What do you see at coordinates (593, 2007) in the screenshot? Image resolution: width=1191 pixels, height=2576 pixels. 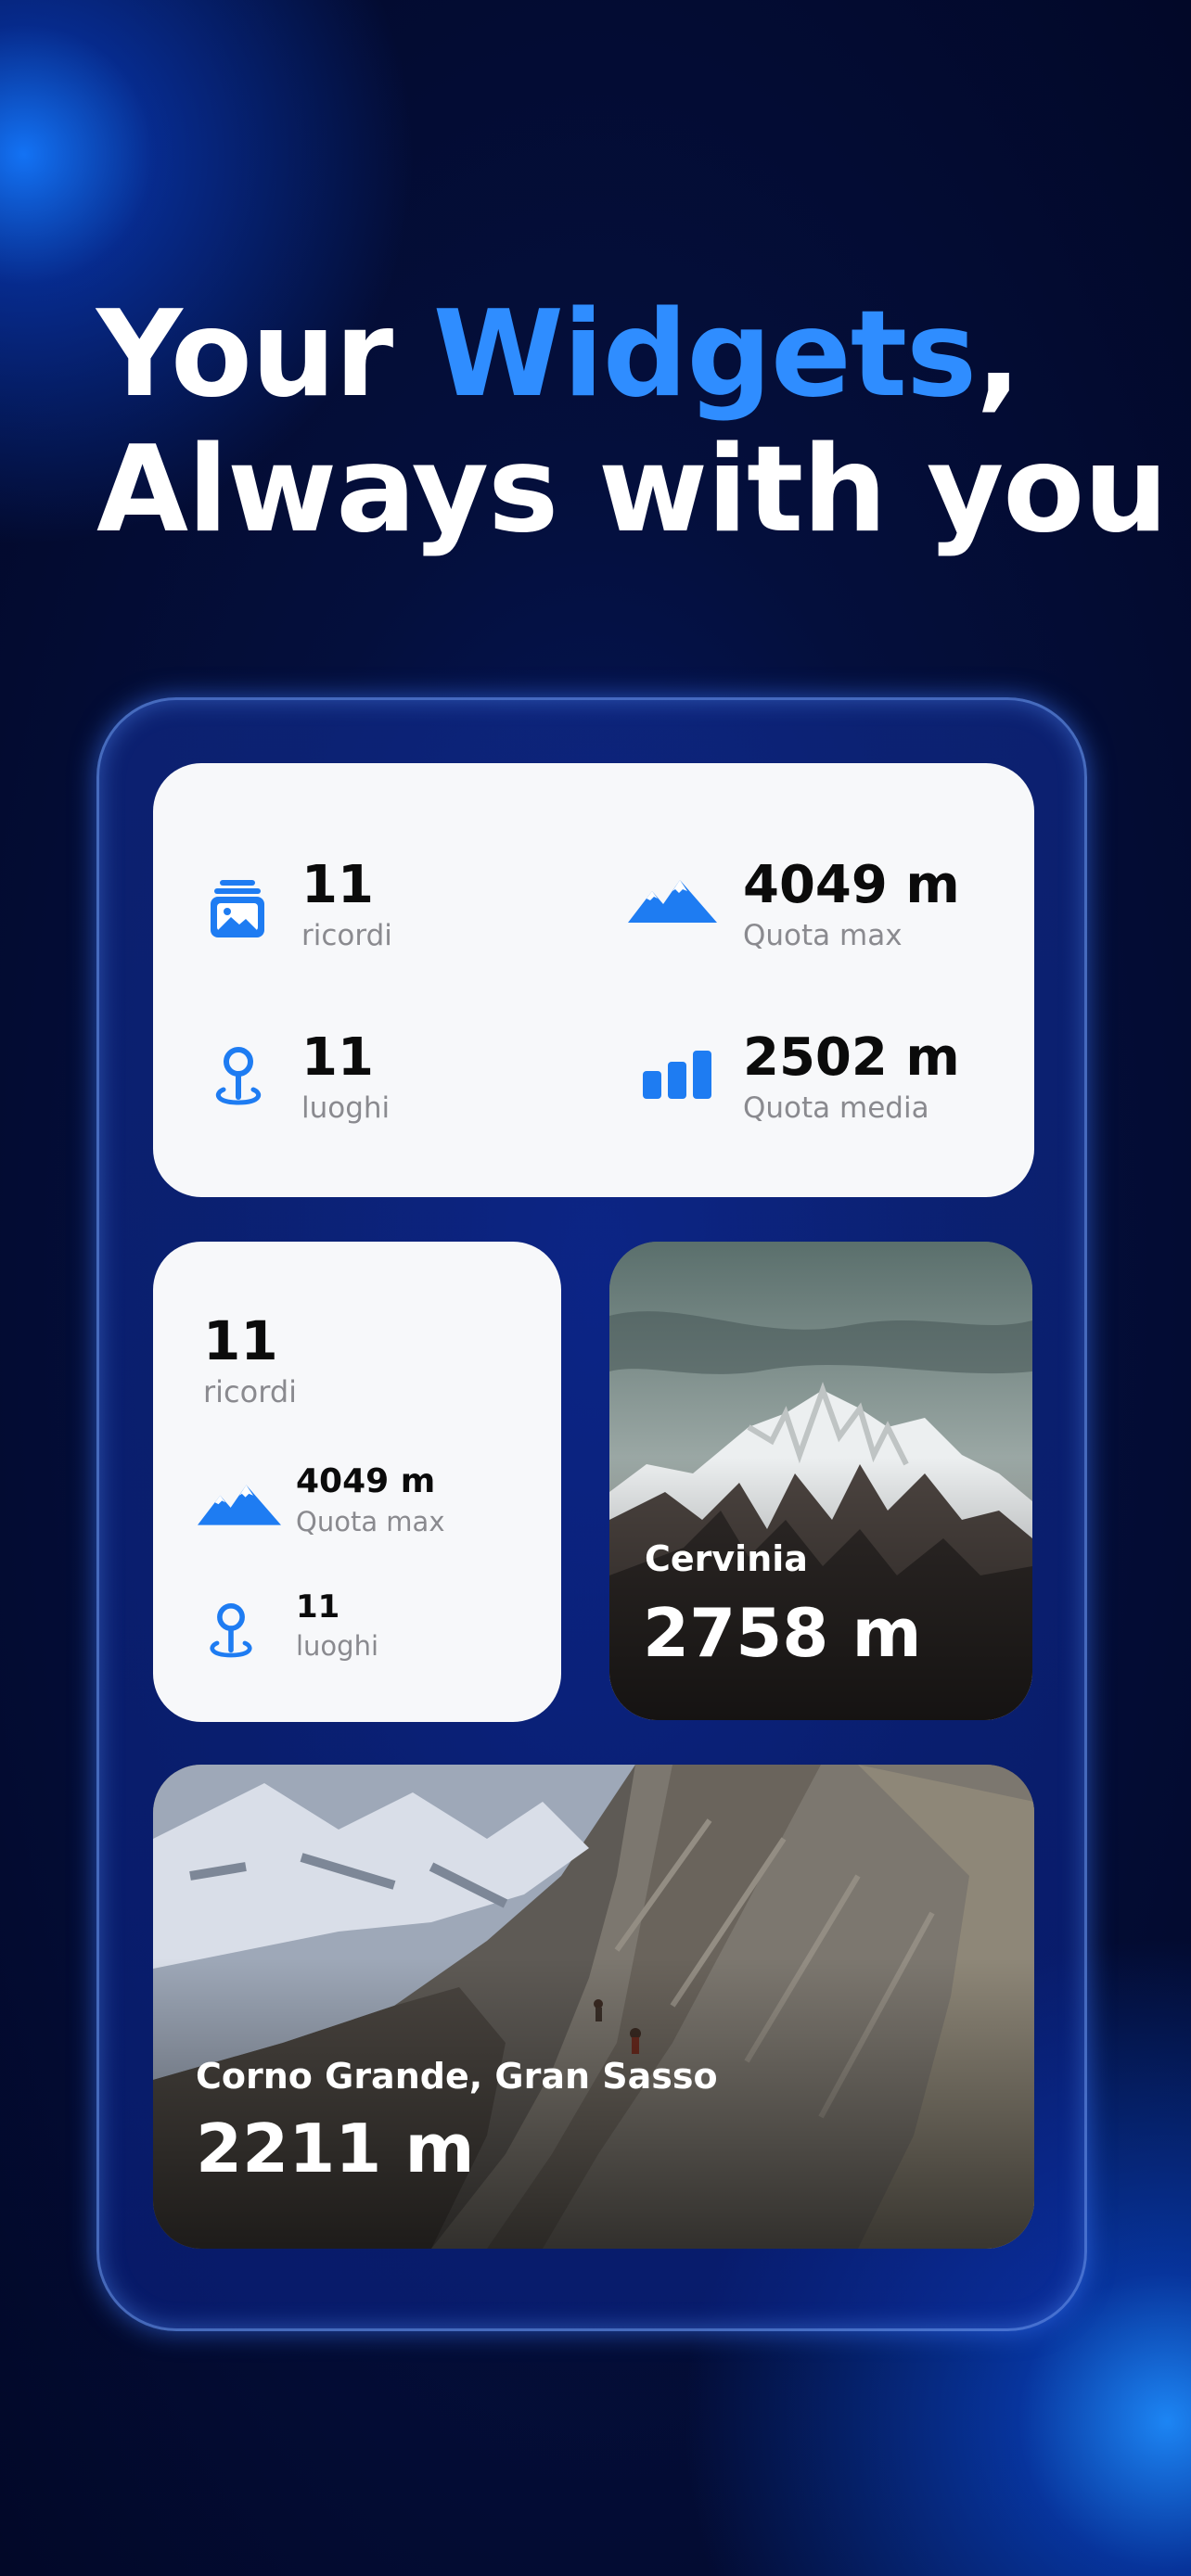 I see `photo-widget-corno-grande: Corno Grande, Gran Sasso 2211 m` at bounding box center [593, 2007].